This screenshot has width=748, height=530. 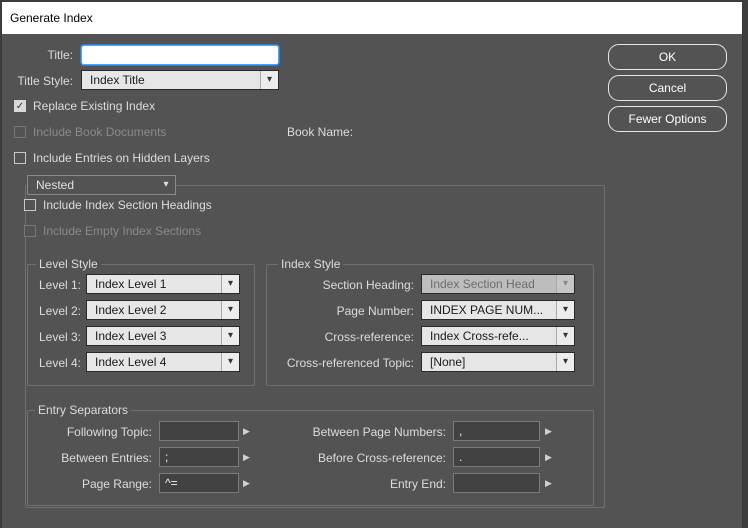 I want to click on between-page-numbers-field: ,, so click(x=496, y=431).